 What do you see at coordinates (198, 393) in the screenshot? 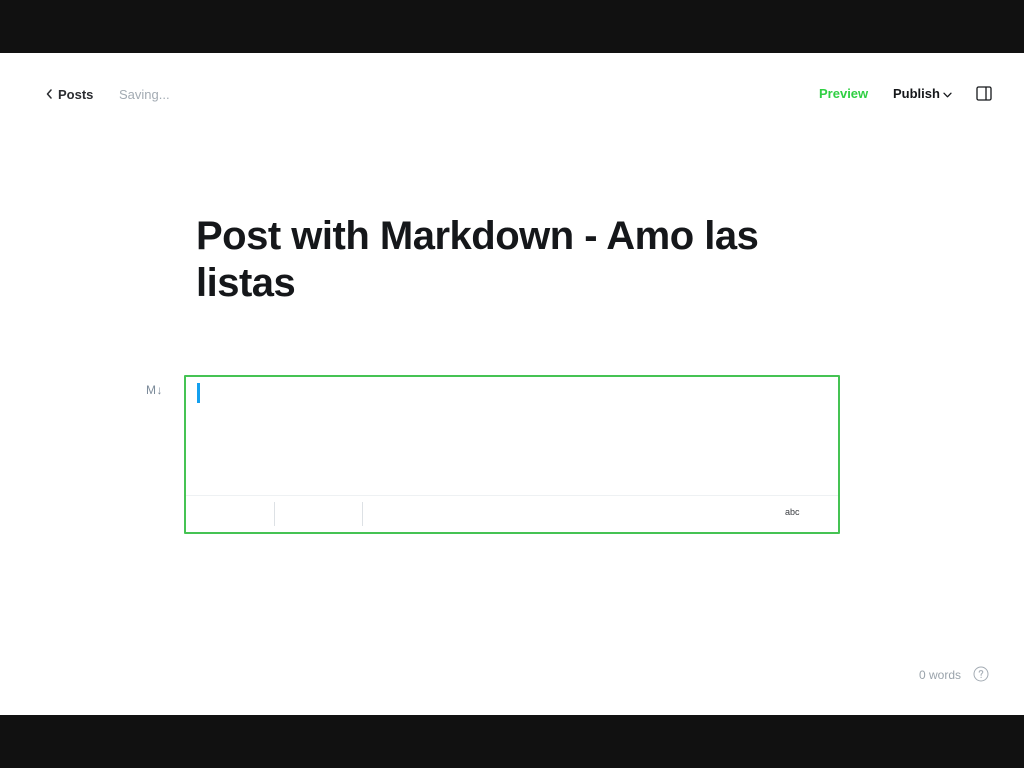
I see `text-cursor` at bounding box center [198, 393].